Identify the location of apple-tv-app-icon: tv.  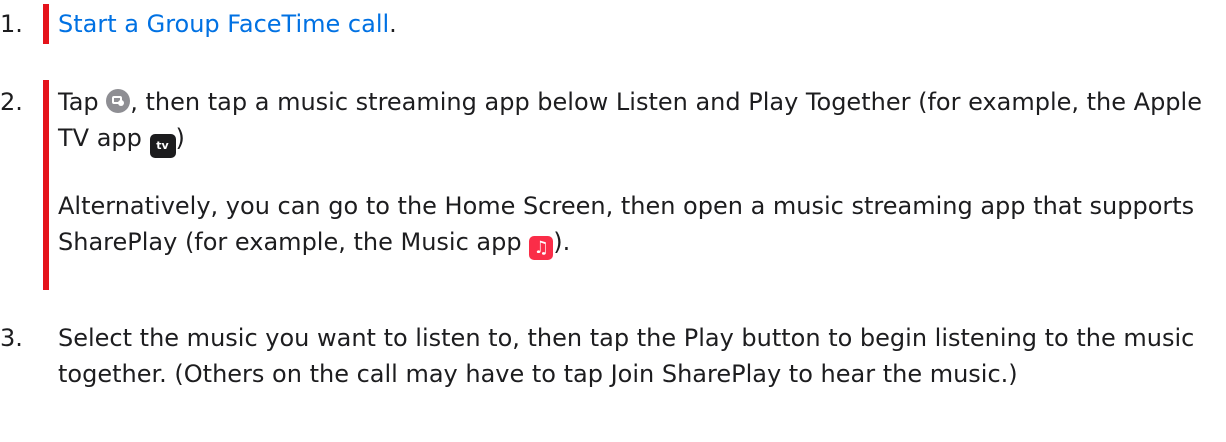
(162, 146).